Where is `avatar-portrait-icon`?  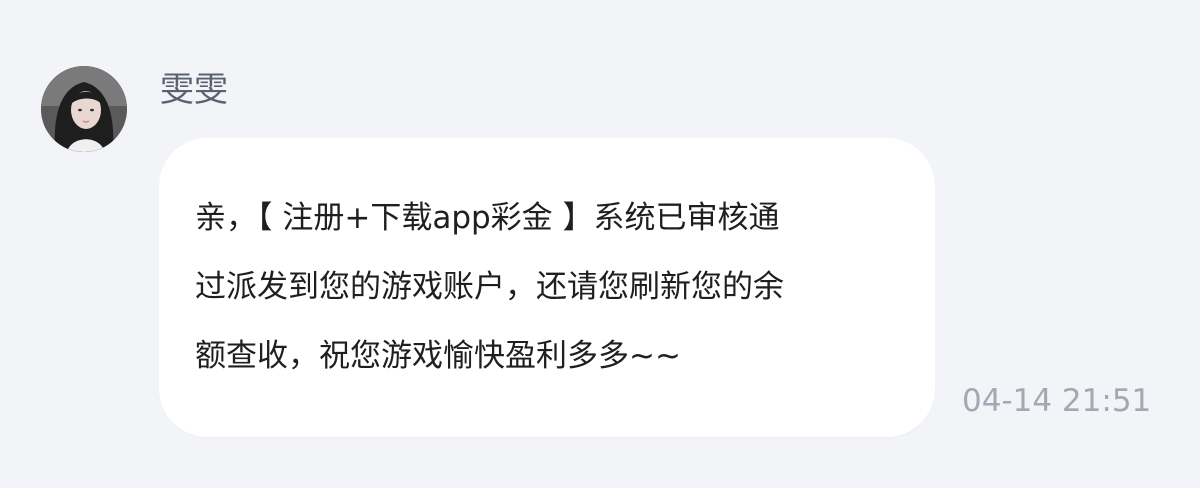
avatar-portrait-icon is located at coordinates (84, 109).